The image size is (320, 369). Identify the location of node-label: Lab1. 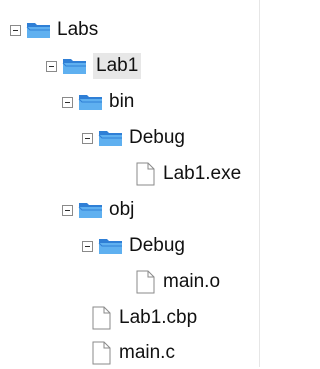
(117, 66).